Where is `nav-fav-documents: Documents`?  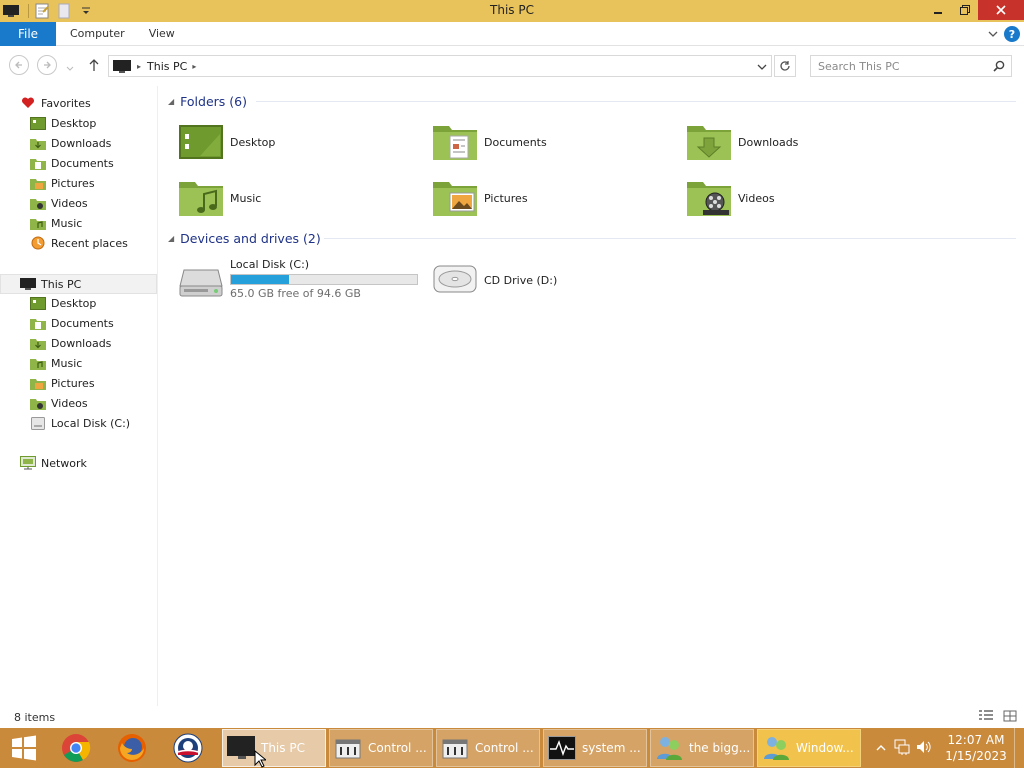 nav-fav-documents: Documents is located at coordinates (72, 163).